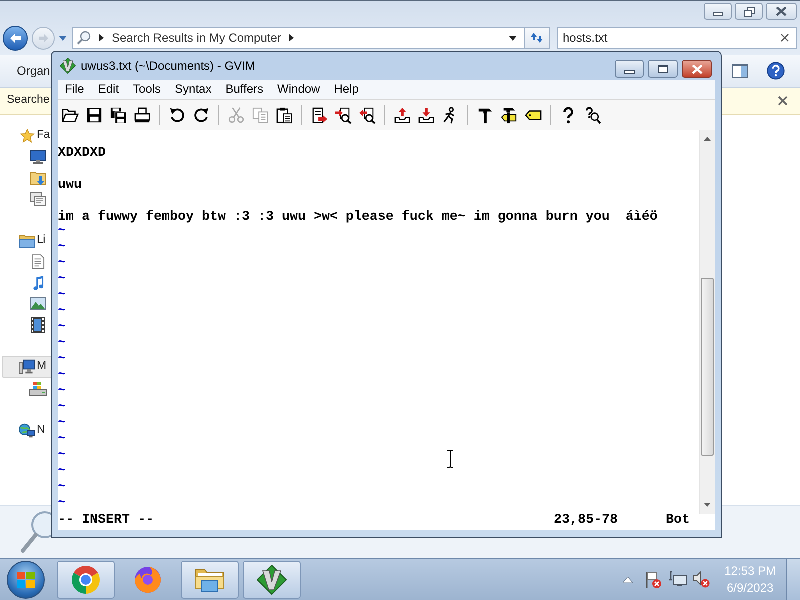 The image size is (800, 600). I want to click on menu-item: Tools, so click(147, 89).